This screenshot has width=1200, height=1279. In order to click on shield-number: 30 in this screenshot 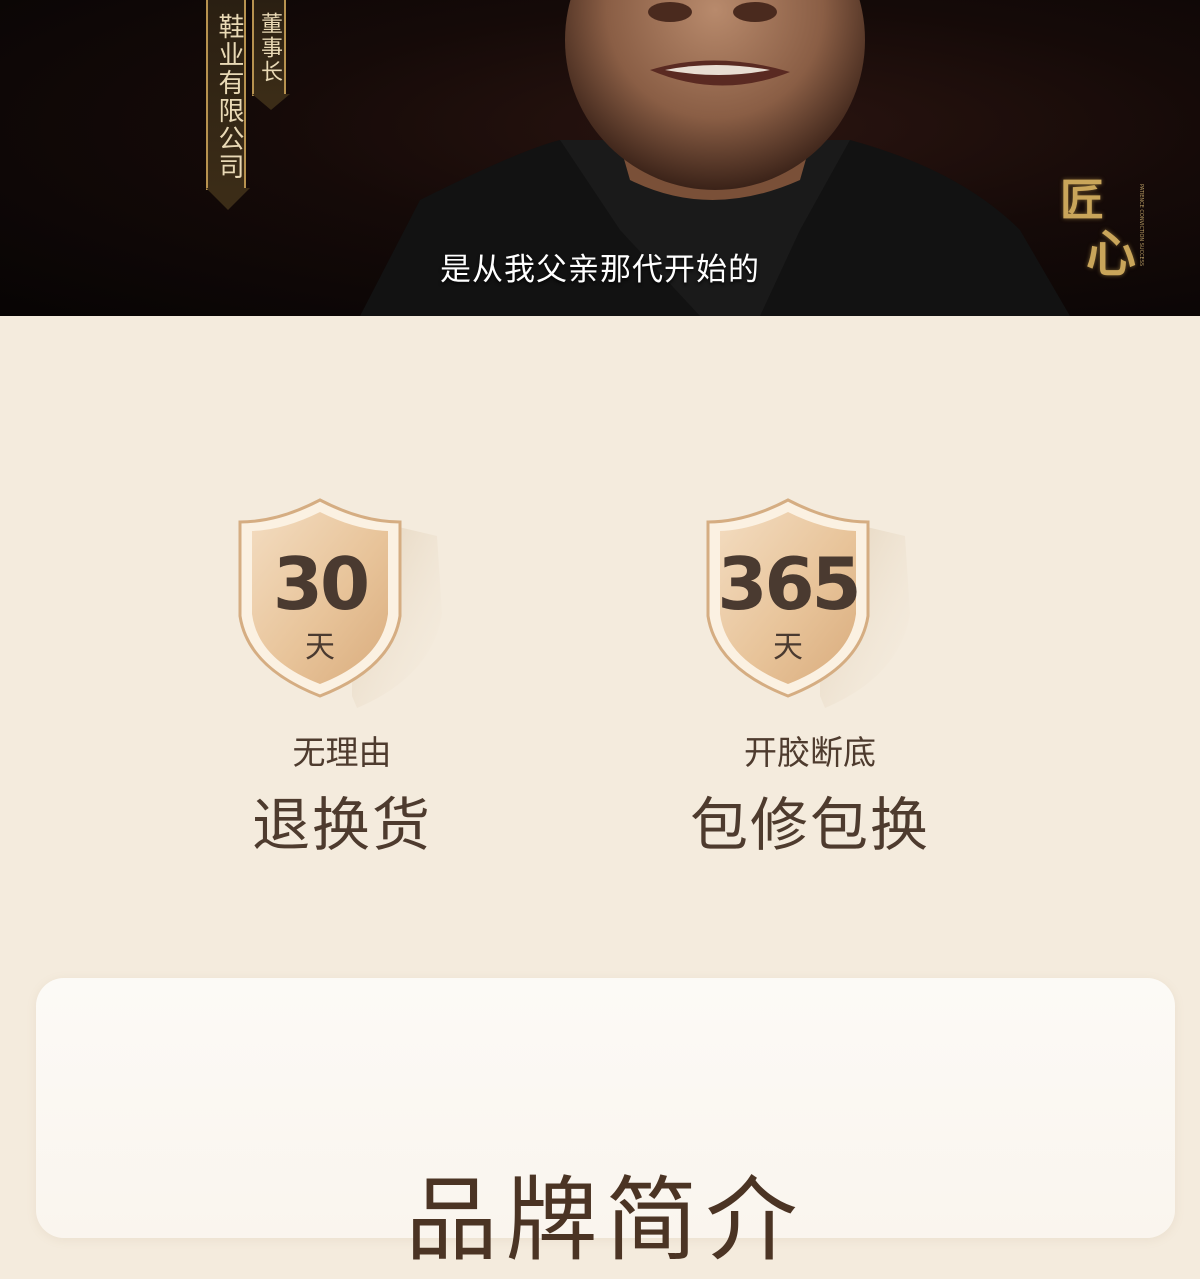, I will do `click(321, 584)`.